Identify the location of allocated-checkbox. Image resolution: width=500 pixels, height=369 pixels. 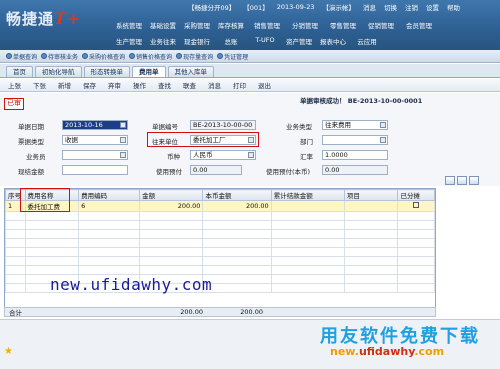
(416, 205).